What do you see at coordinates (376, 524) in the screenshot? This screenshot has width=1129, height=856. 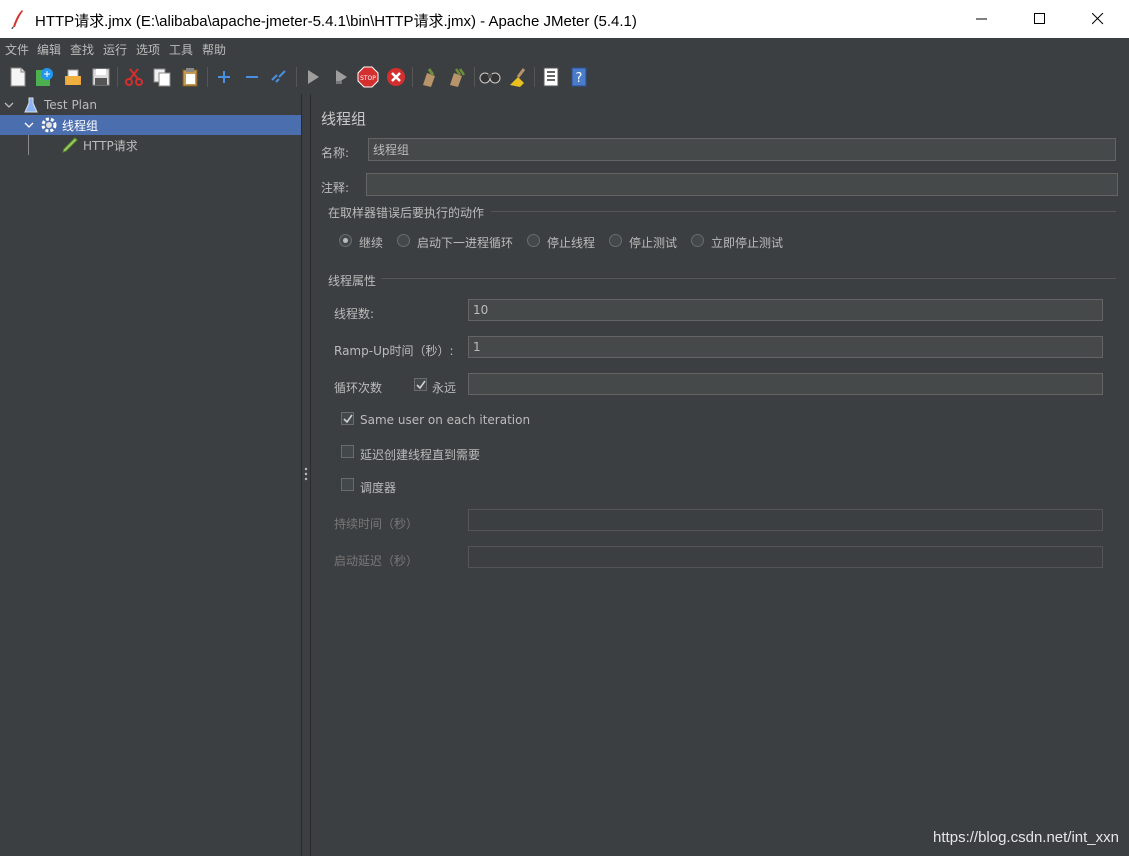 I see `duration-label: 持续时间（秒）` at bounding box center [376, 524].